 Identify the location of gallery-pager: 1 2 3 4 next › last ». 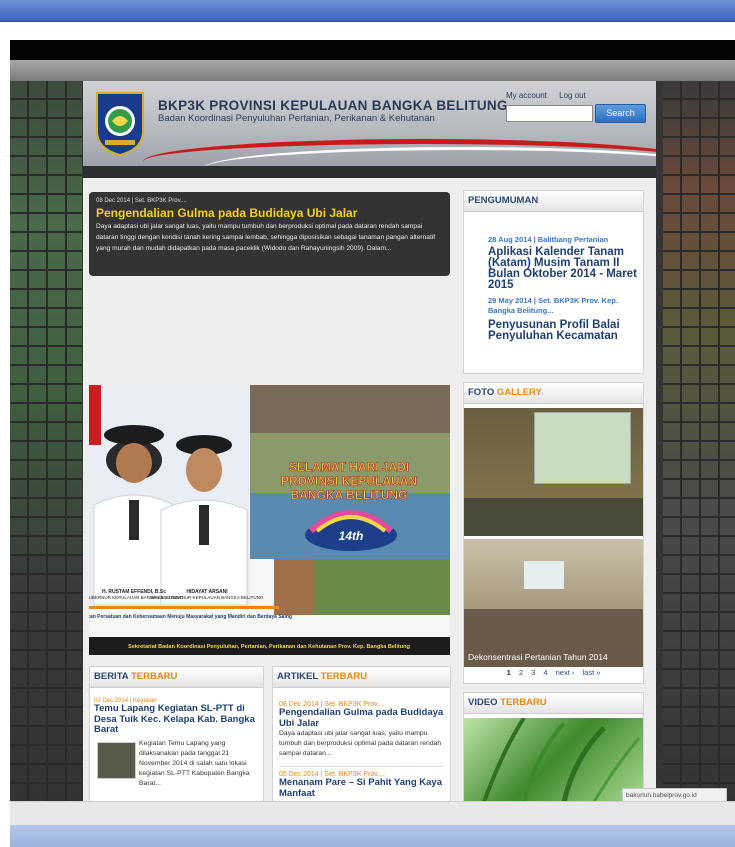
(553, 672).